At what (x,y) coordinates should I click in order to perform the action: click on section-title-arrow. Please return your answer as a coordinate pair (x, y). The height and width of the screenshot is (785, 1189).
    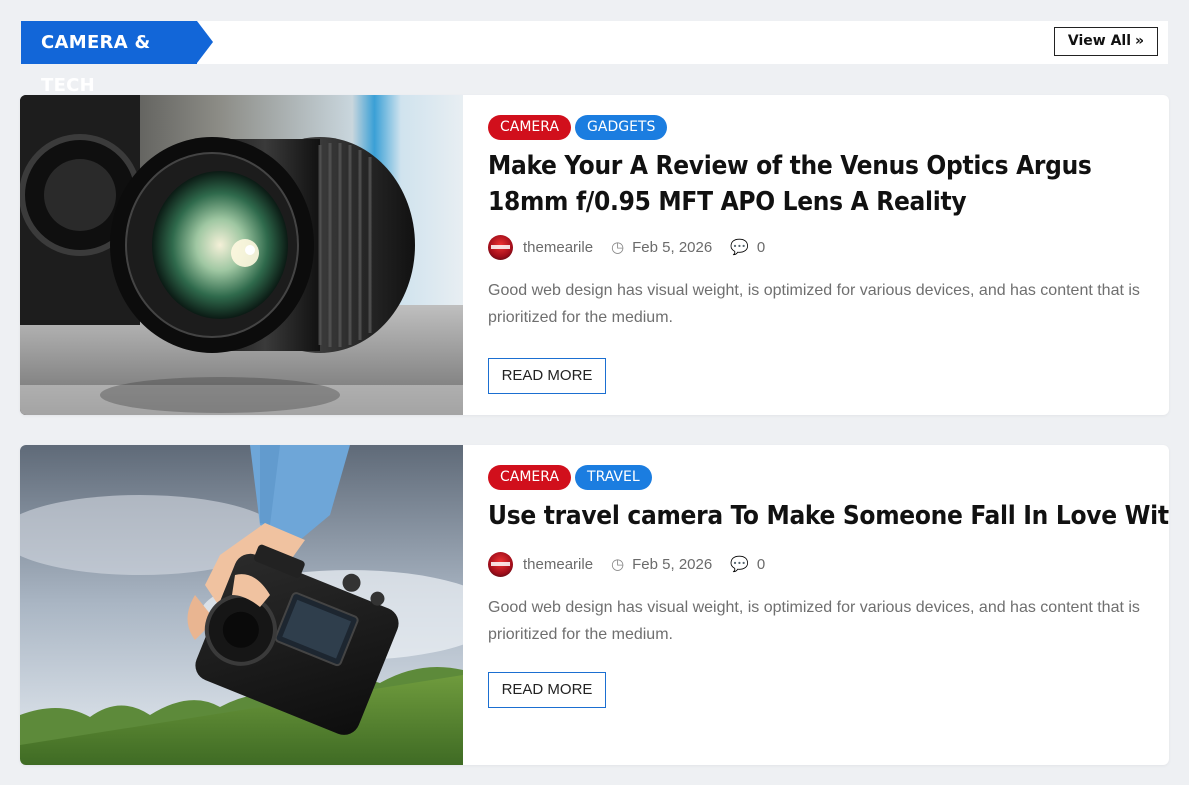
    Looking at the image, I should click on (205, 42).